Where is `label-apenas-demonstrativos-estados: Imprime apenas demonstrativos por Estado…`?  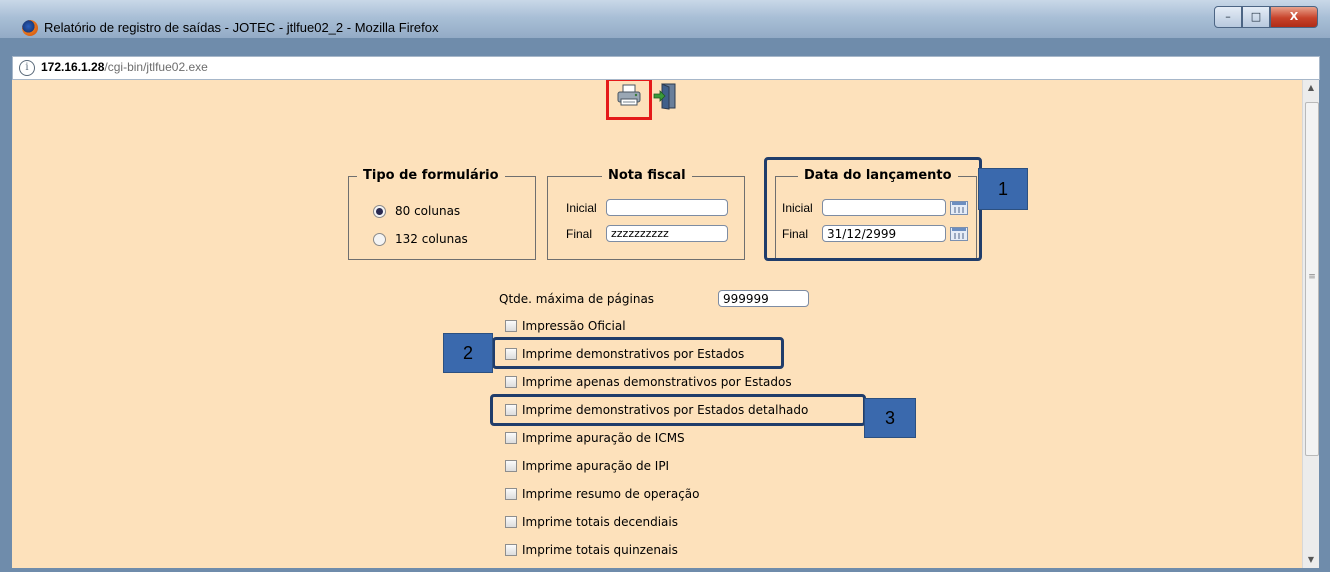
label-apenas-demonstrativos-estados: Imprime apenas demonstrativos por Estado… is located at coordinates (657, 382).